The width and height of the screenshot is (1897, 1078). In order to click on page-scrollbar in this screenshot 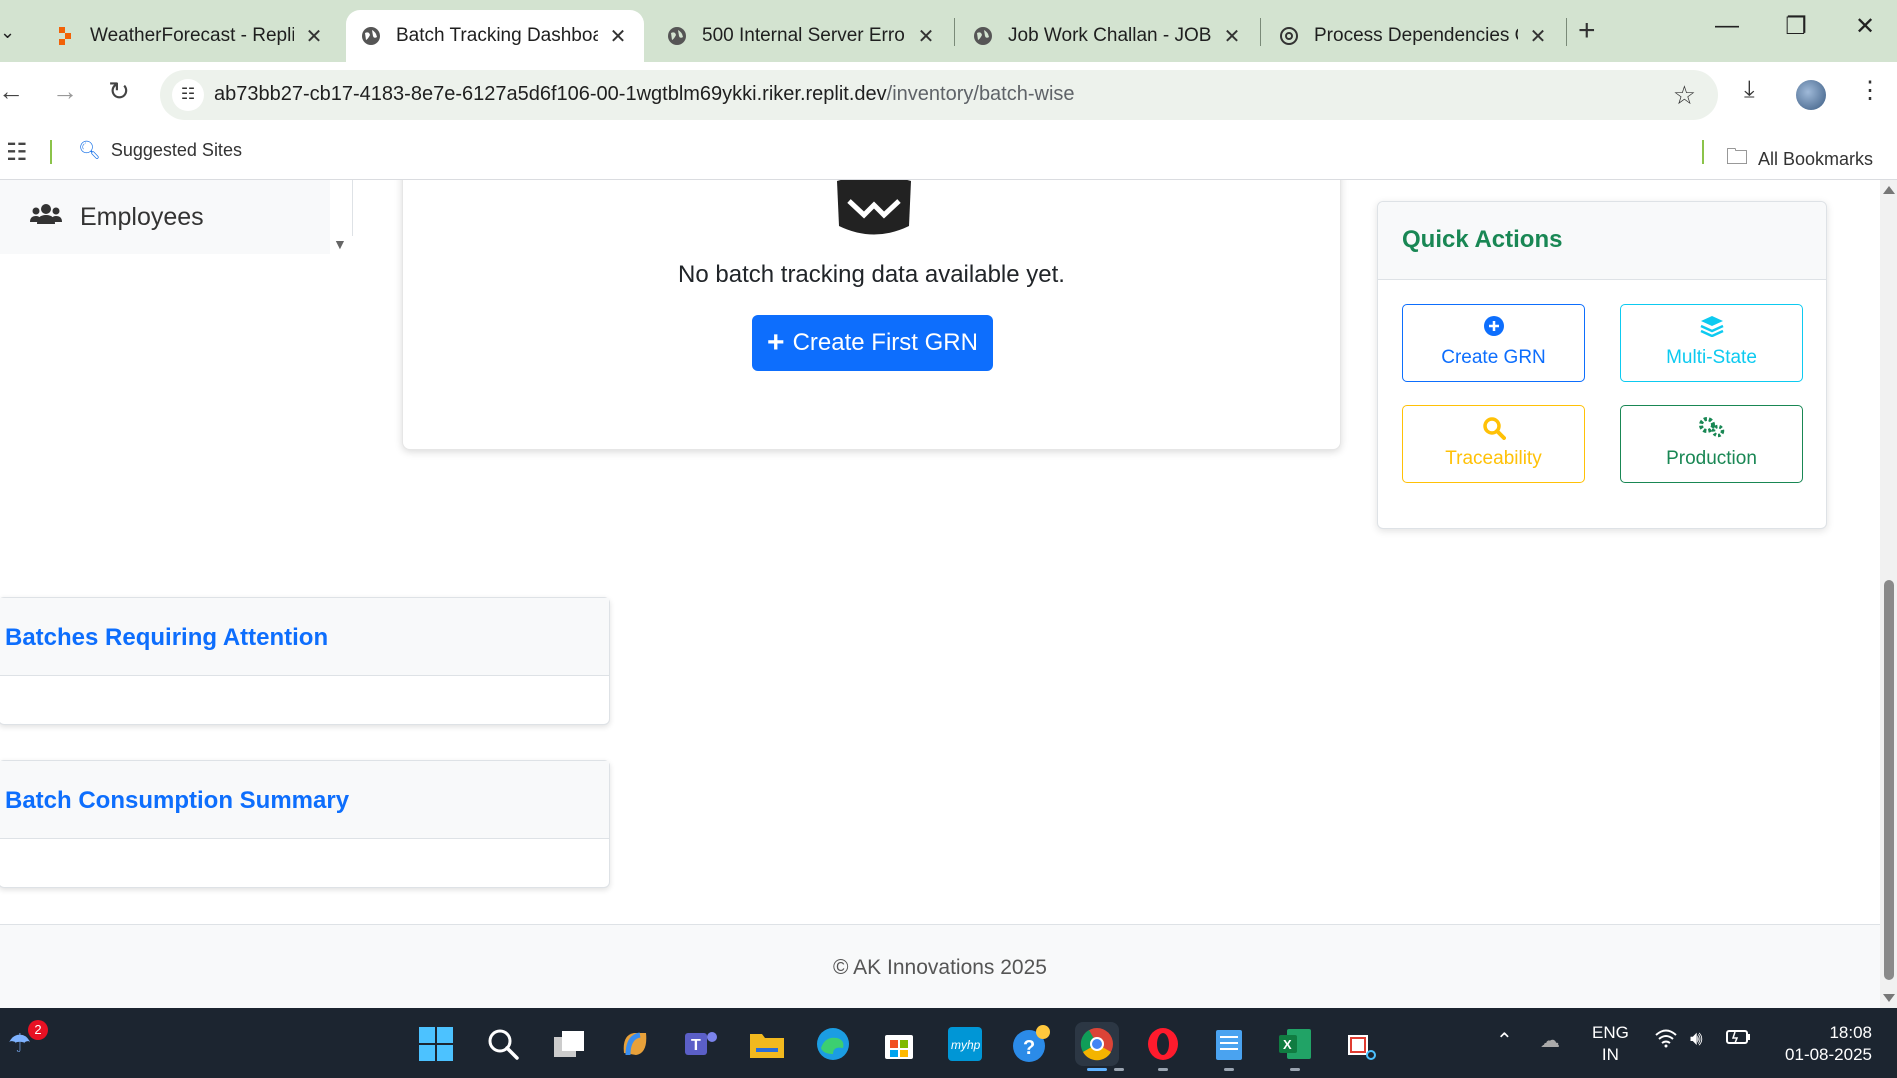, I will do `click(1888, 594)`.